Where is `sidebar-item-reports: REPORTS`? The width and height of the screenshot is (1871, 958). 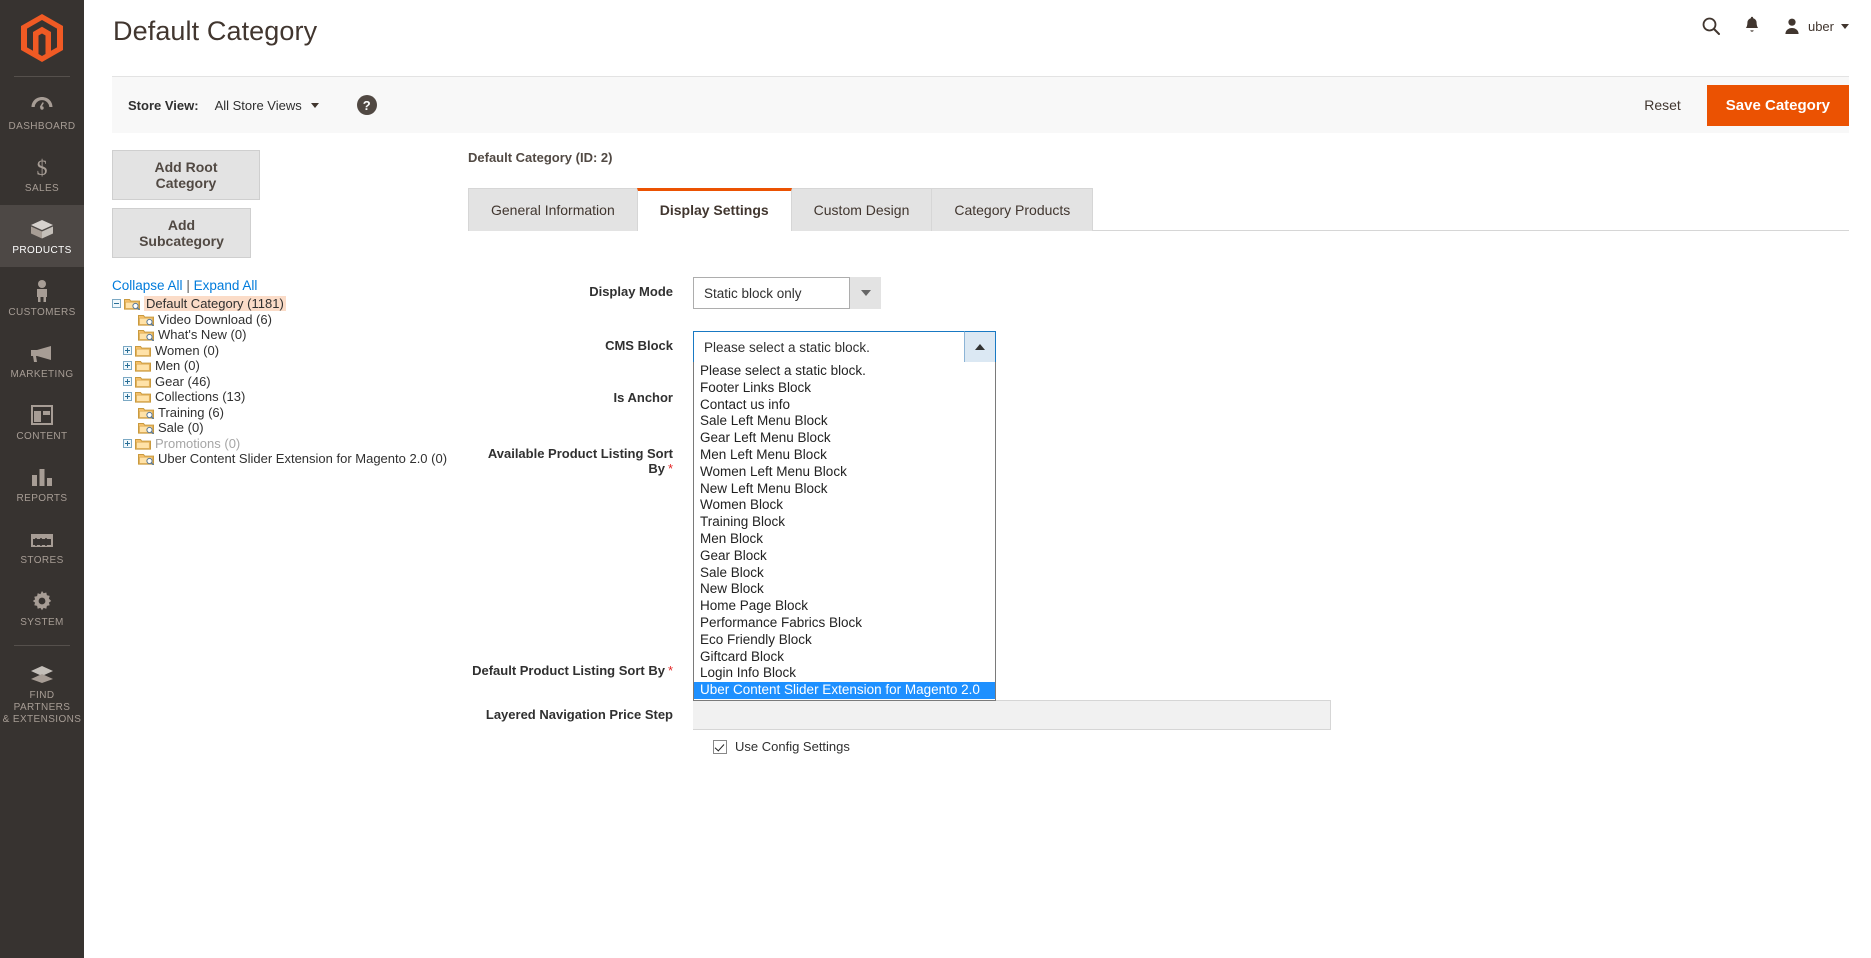
sidebar-item-reports: REPORTS is located at coordinates (42, 484).